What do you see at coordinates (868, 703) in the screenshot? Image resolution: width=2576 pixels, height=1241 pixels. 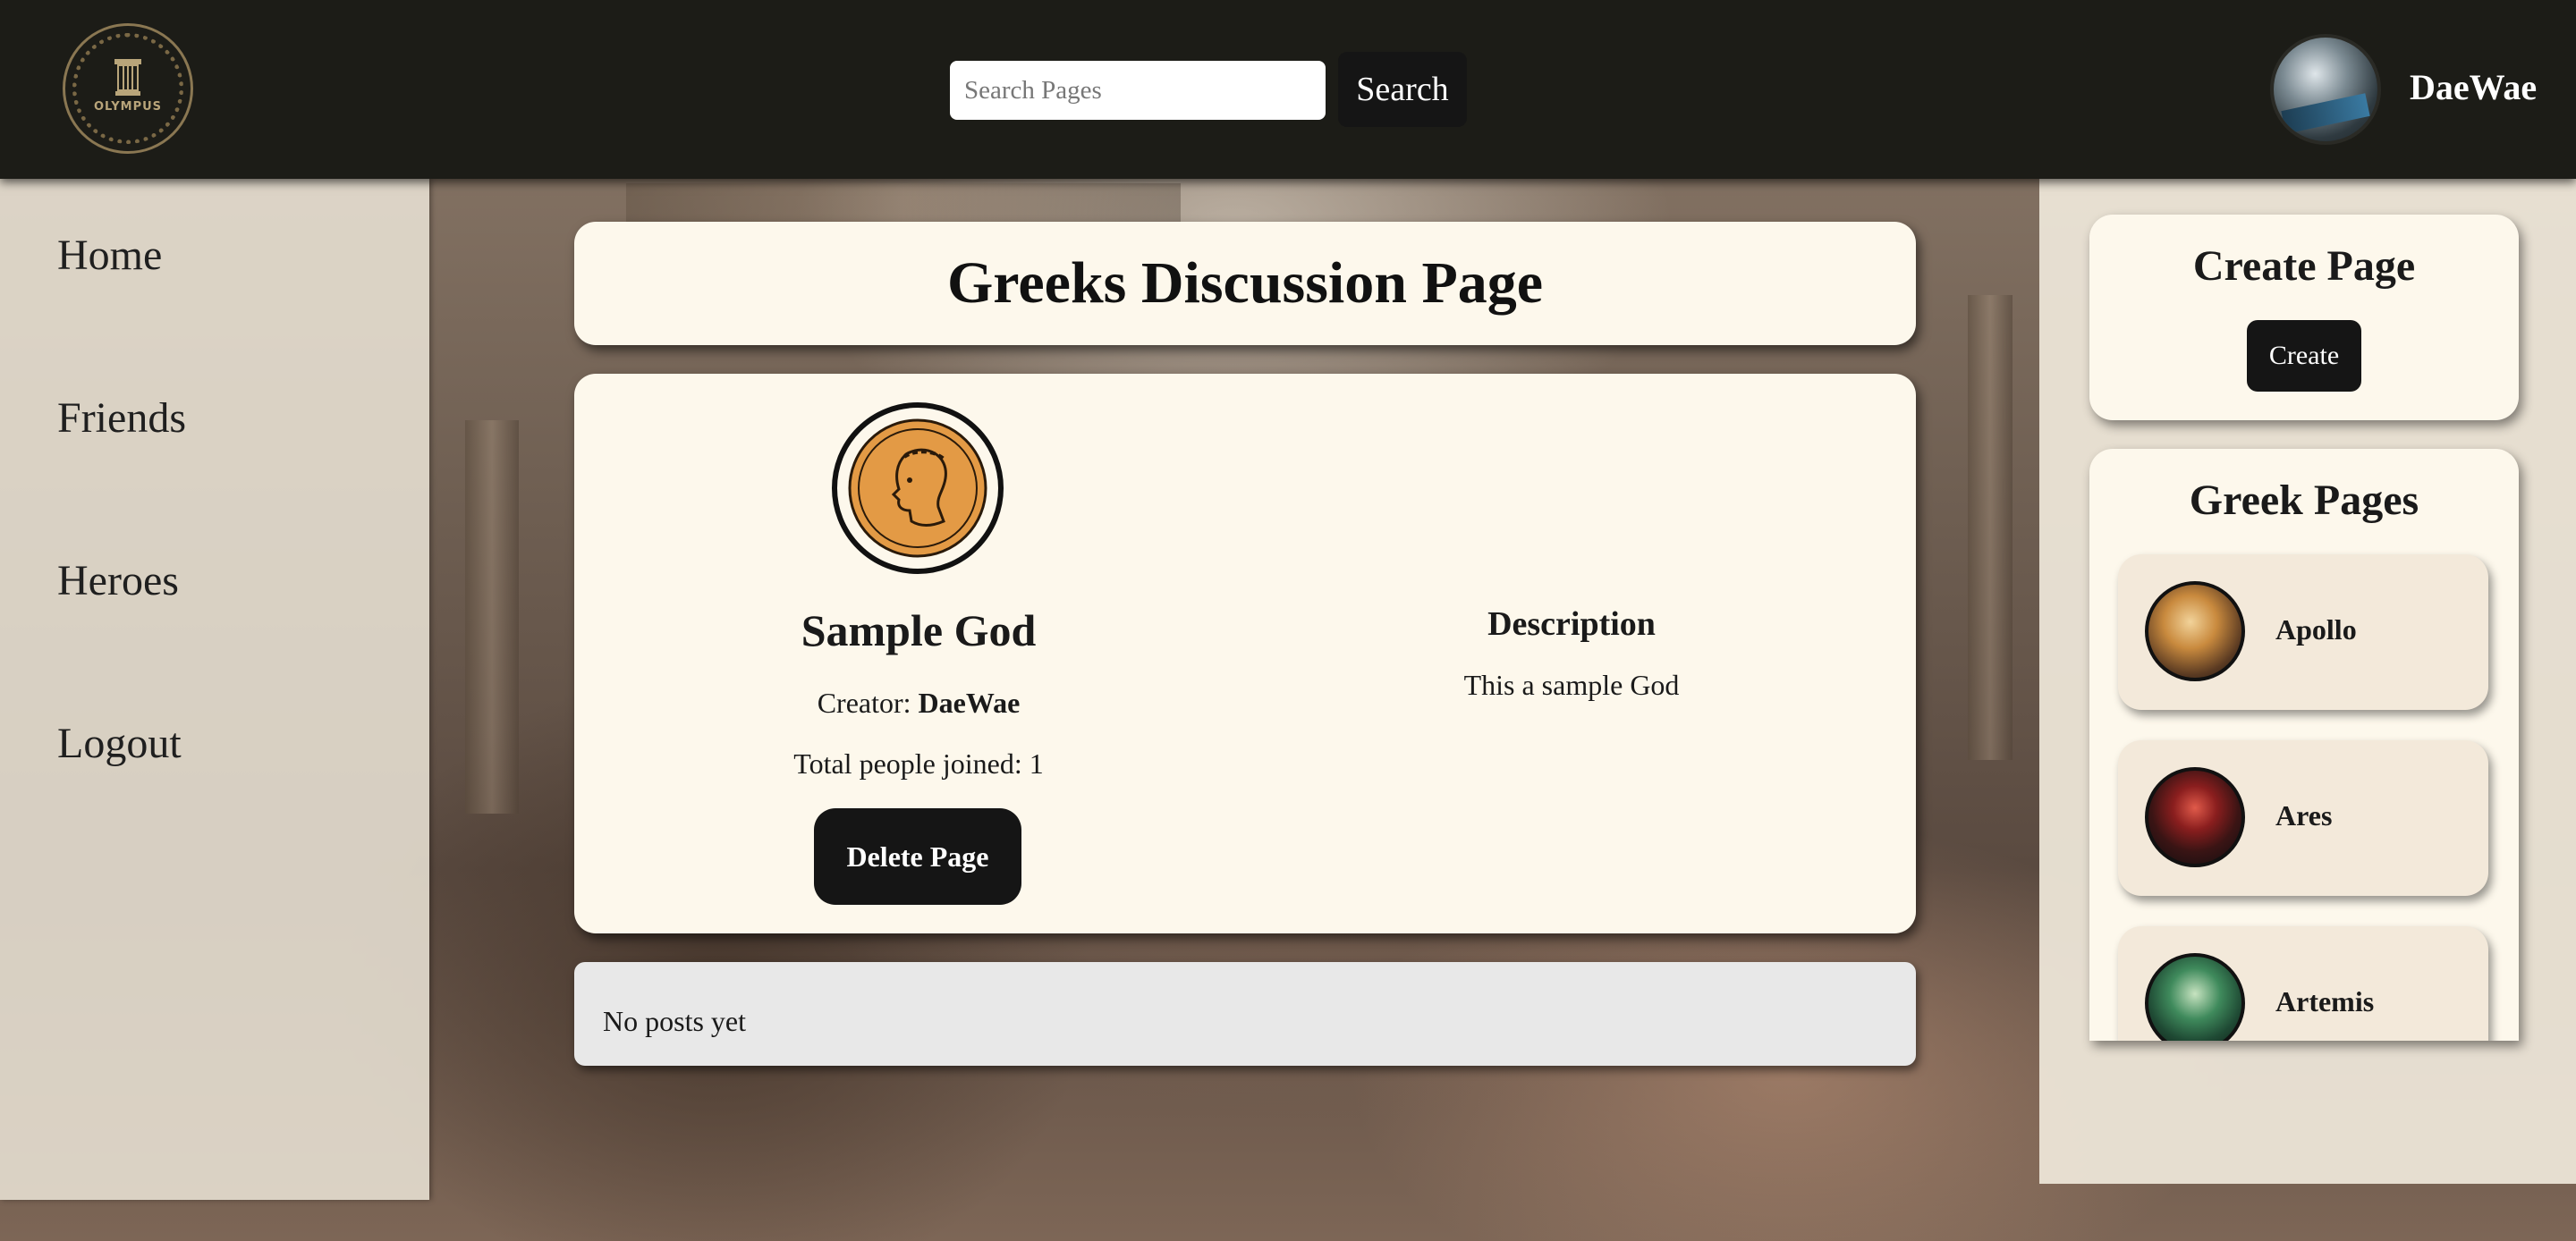 I see `creator-label: Creator:` at bounding box center [868, 703].